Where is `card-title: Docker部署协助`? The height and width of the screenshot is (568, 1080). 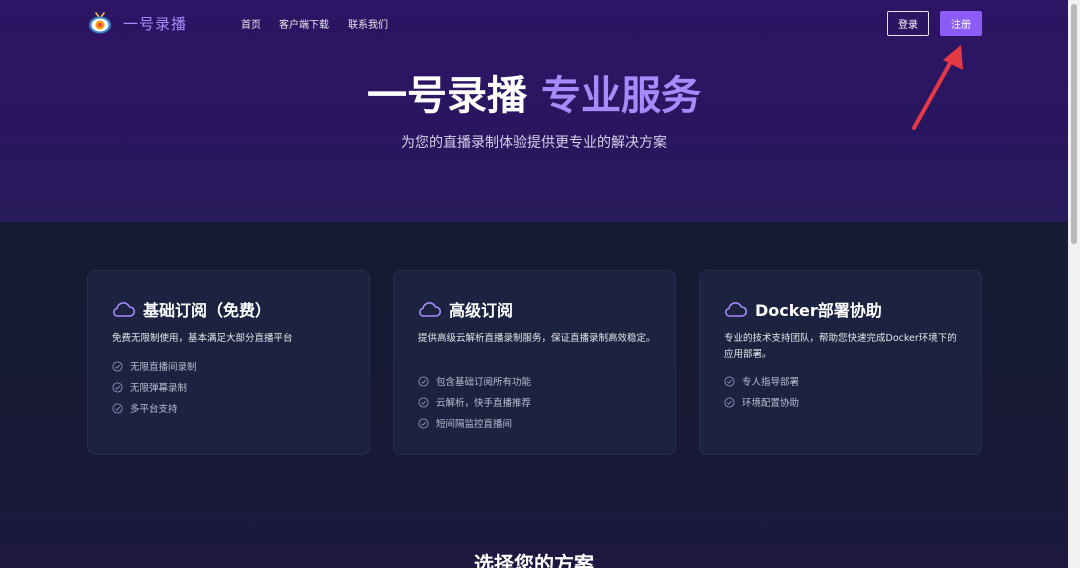 card-title: Docker部署协助 is located at coordinates (818, 310).